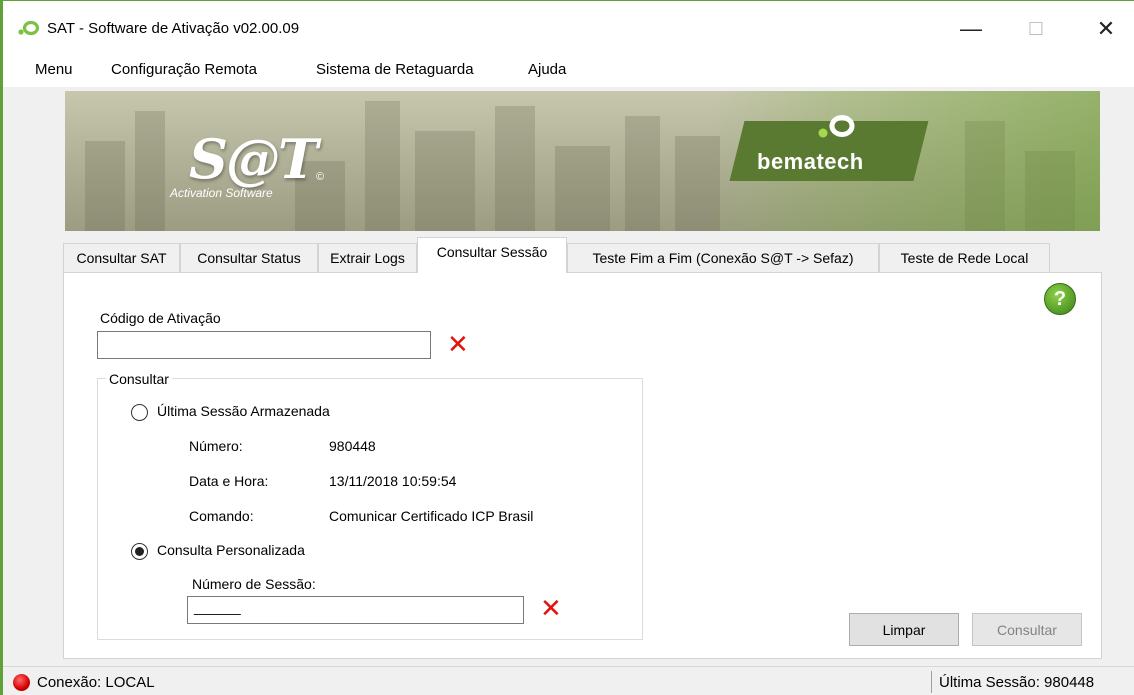 The image size is (1134, 695). I want to click on consultar-legend: Consultar, so click(139, 379).